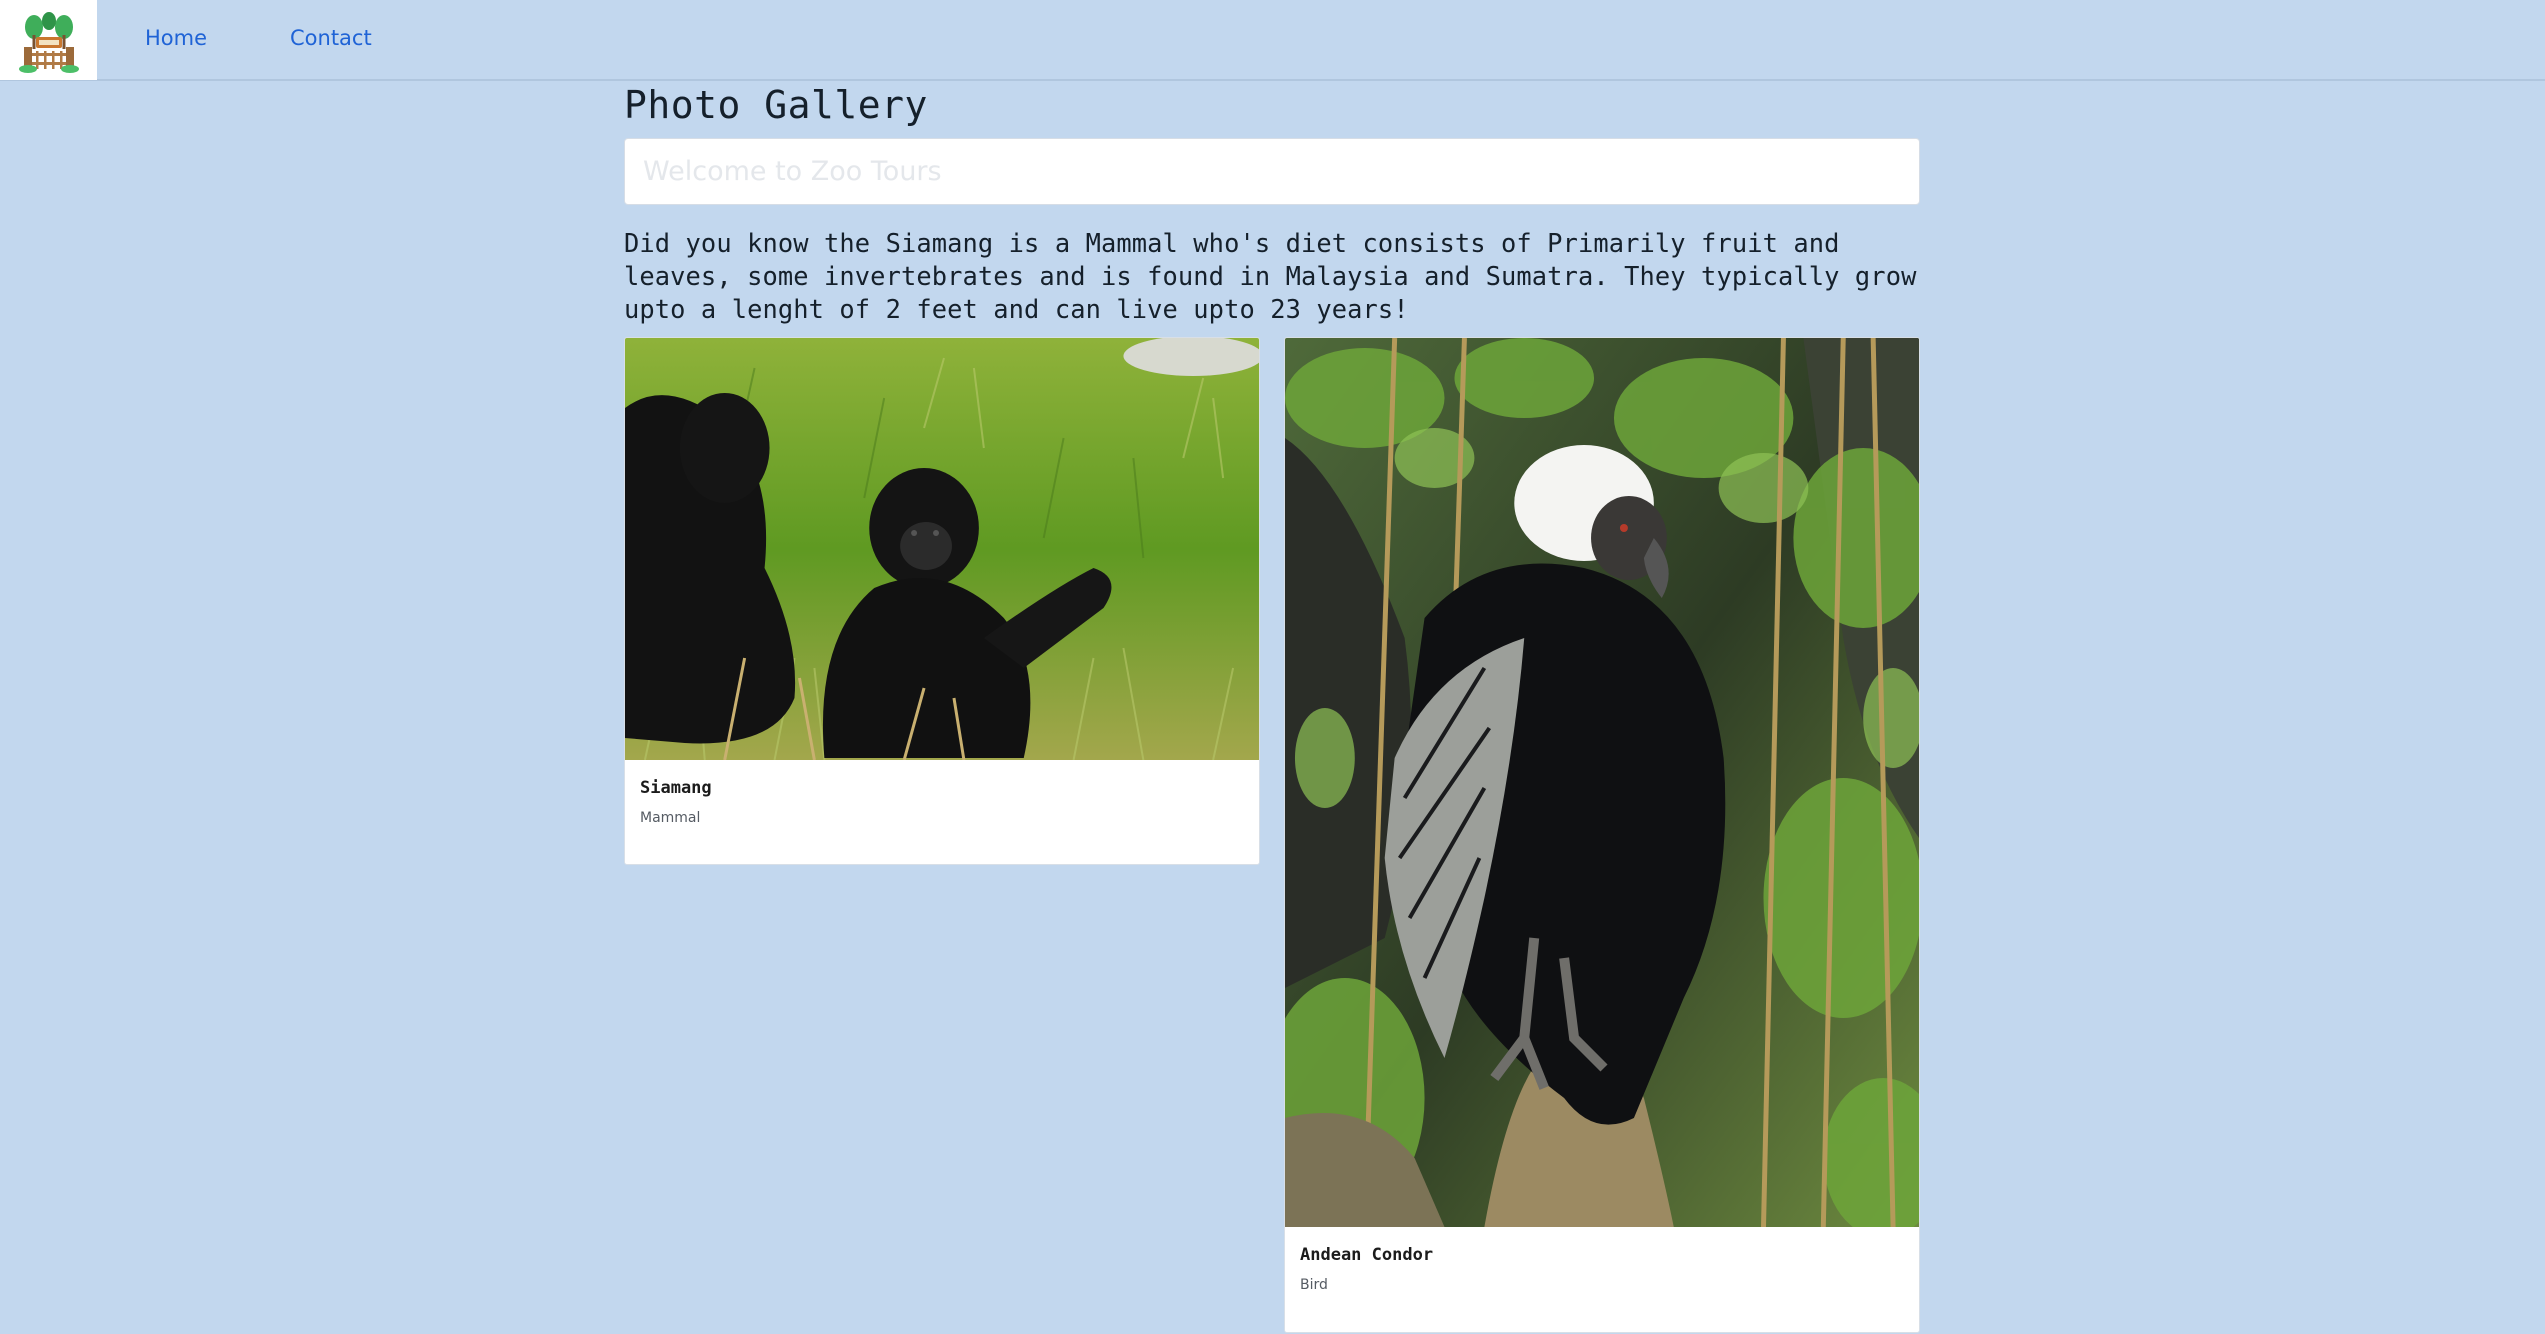 The width and height of the screenshot is (2545, 1334). I want to click on card-title: Andean Condor, so click(1367, 1255).